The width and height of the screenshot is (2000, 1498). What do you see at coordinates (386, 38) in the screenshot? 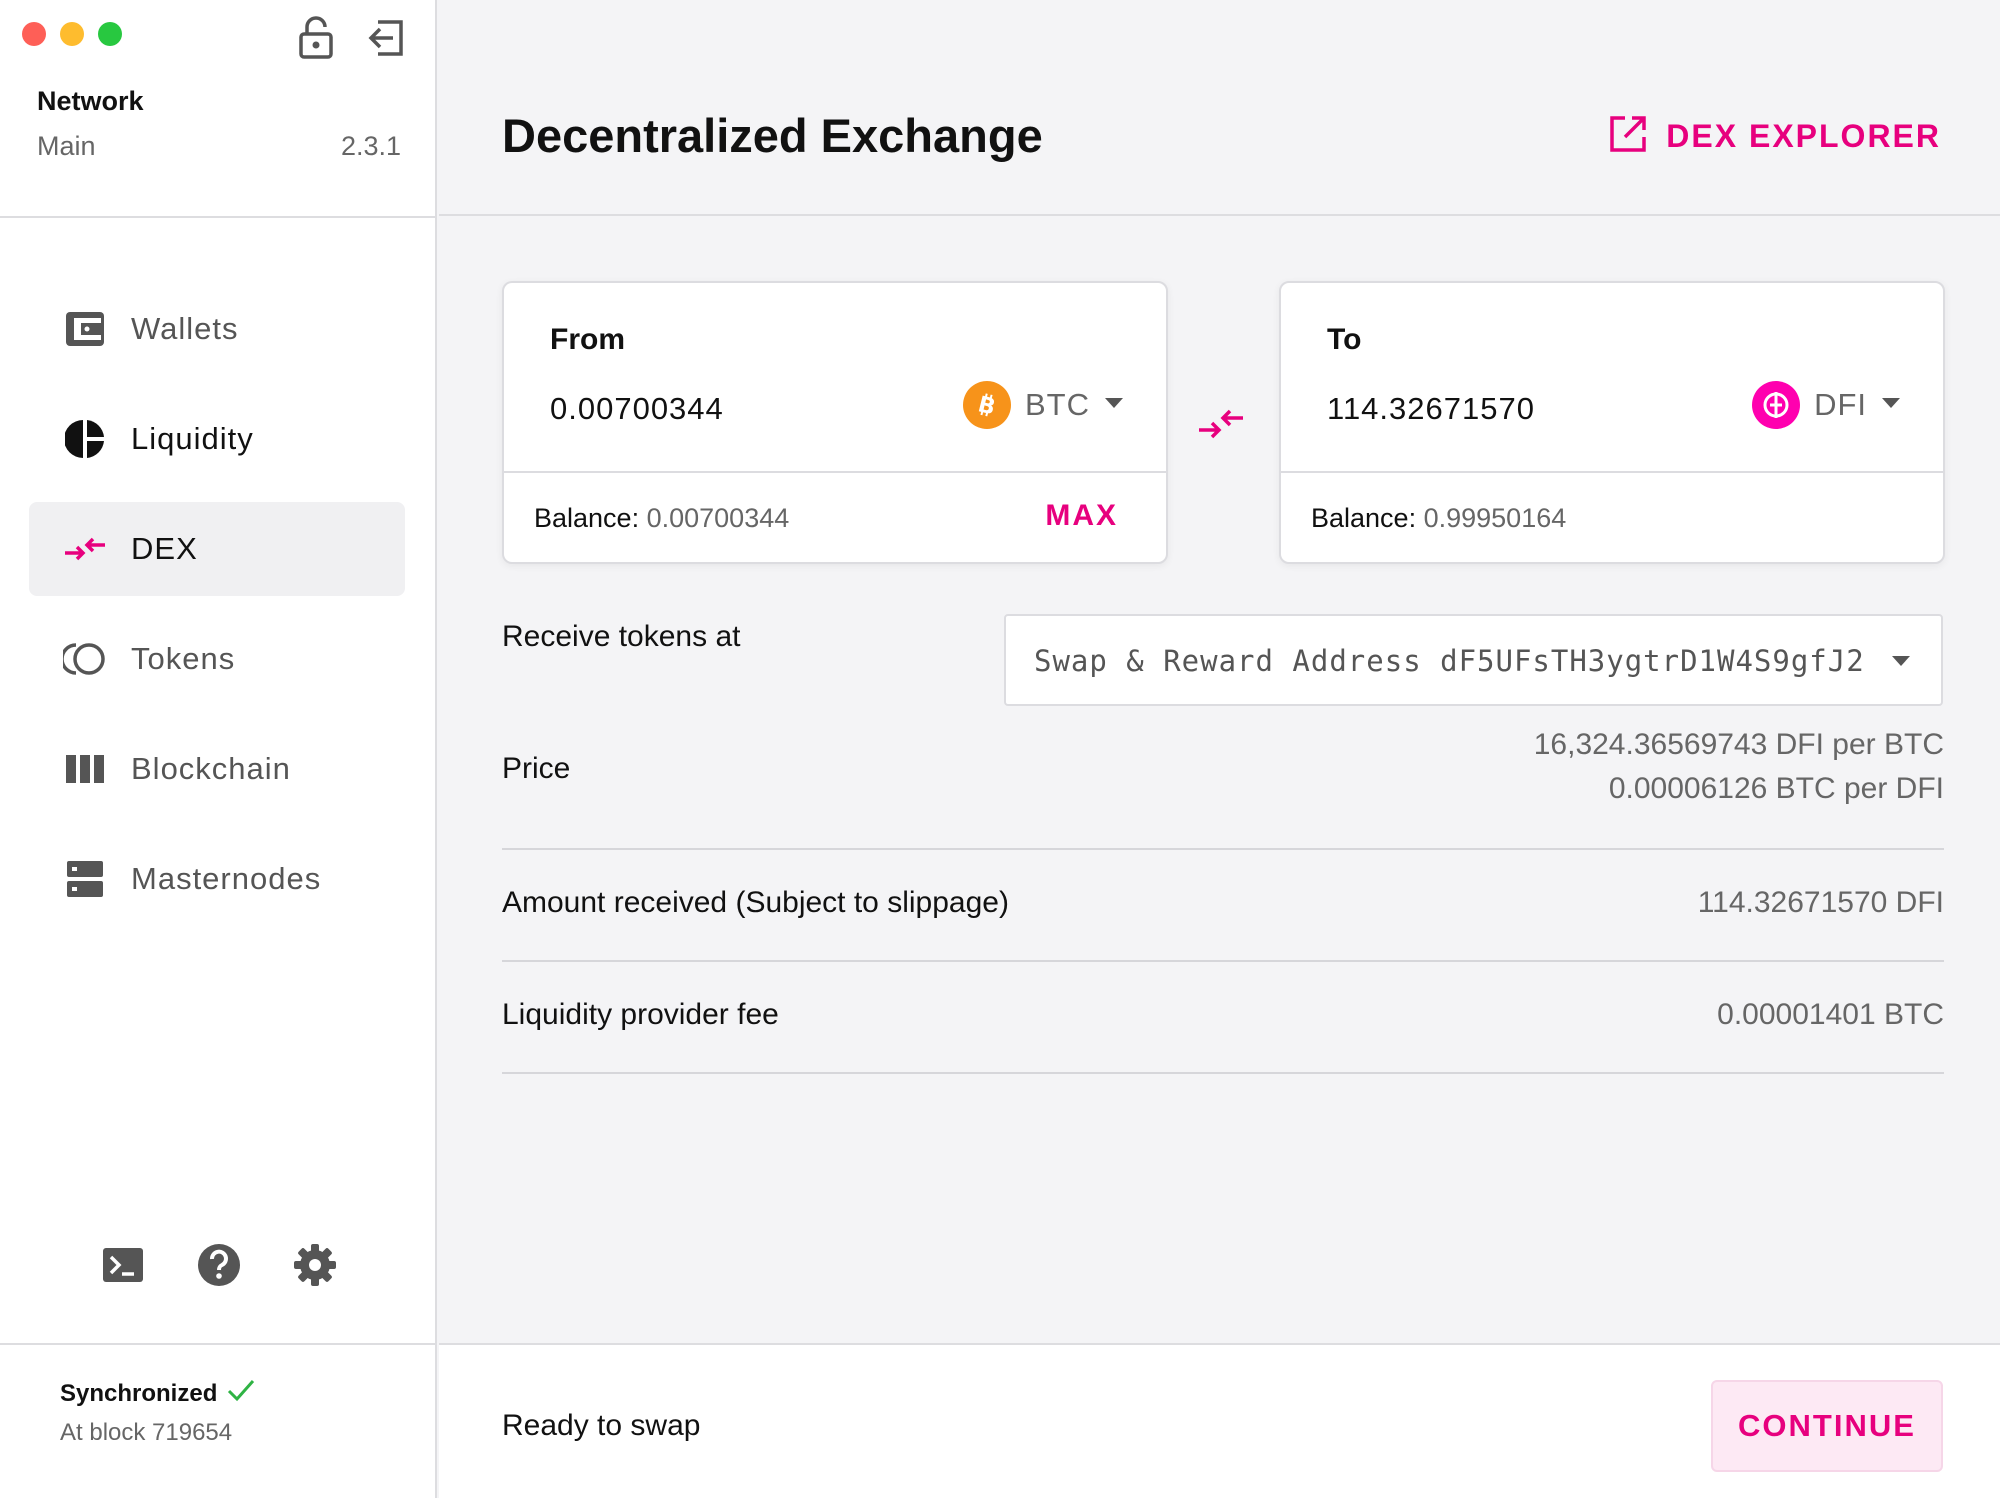
I see `logout-icon` at bounding box center [386, 38].